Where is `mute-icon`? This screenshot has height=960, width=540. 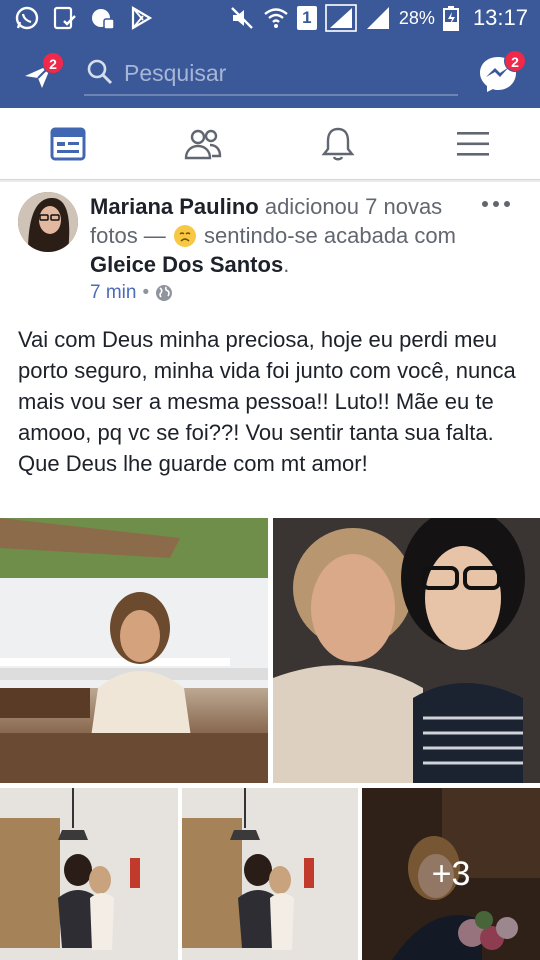 mute-icon is located at coordinates (242, 18).